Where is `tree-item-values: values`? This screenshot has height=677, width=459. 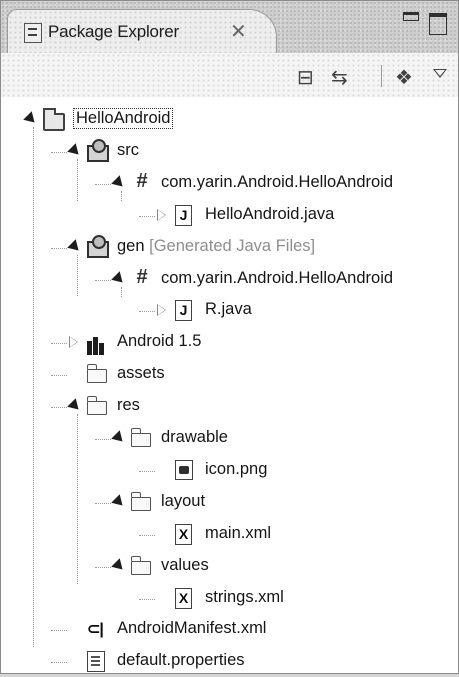
tree-item-values: values is located at coordinates (229, 567).